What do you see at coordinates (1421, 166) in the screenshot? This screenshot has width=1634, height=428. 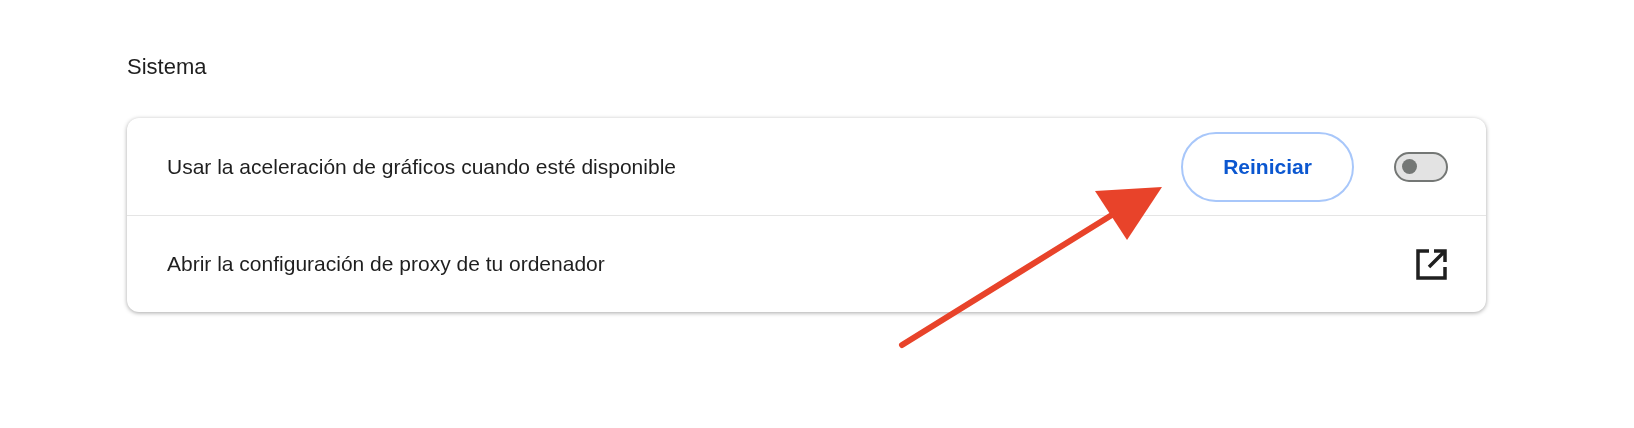 I see `toggle-switch` at bounding box center [1421, 166].